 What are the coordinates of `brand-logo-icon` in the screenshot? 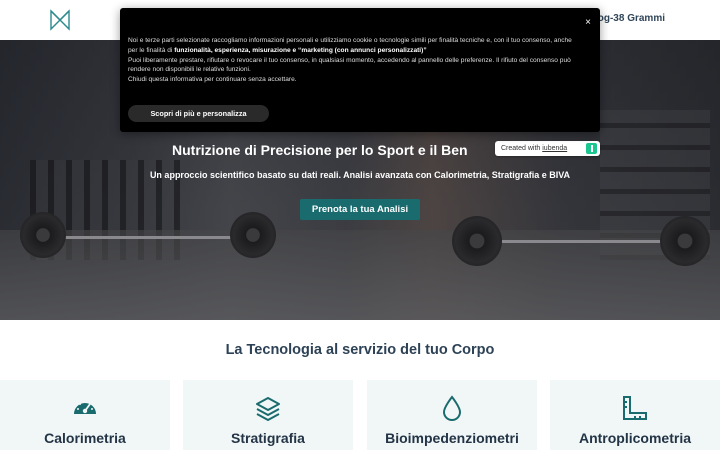 It's located at (60, 20).